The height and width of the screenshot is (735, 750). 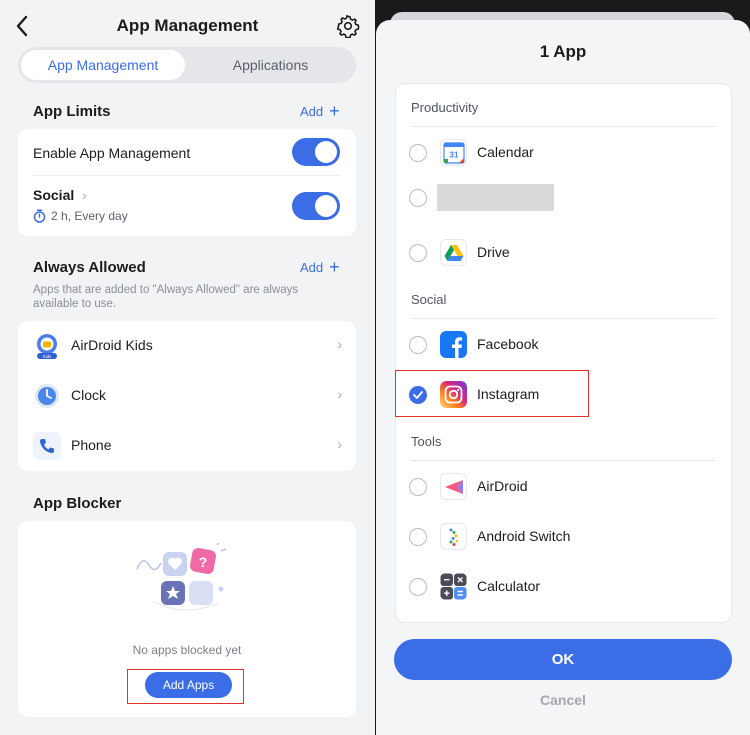 I want to click on allowed-app-clock: Clock ›, so click(x=187, y=396).